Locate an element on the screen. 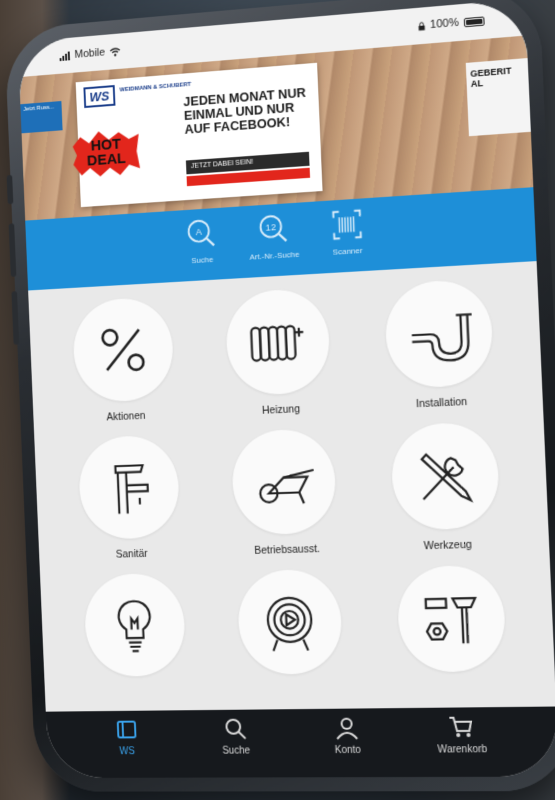 The height and width of the screenshot is (800, 555). quick-action-search: A Suche is located at coordinates (202, 247).